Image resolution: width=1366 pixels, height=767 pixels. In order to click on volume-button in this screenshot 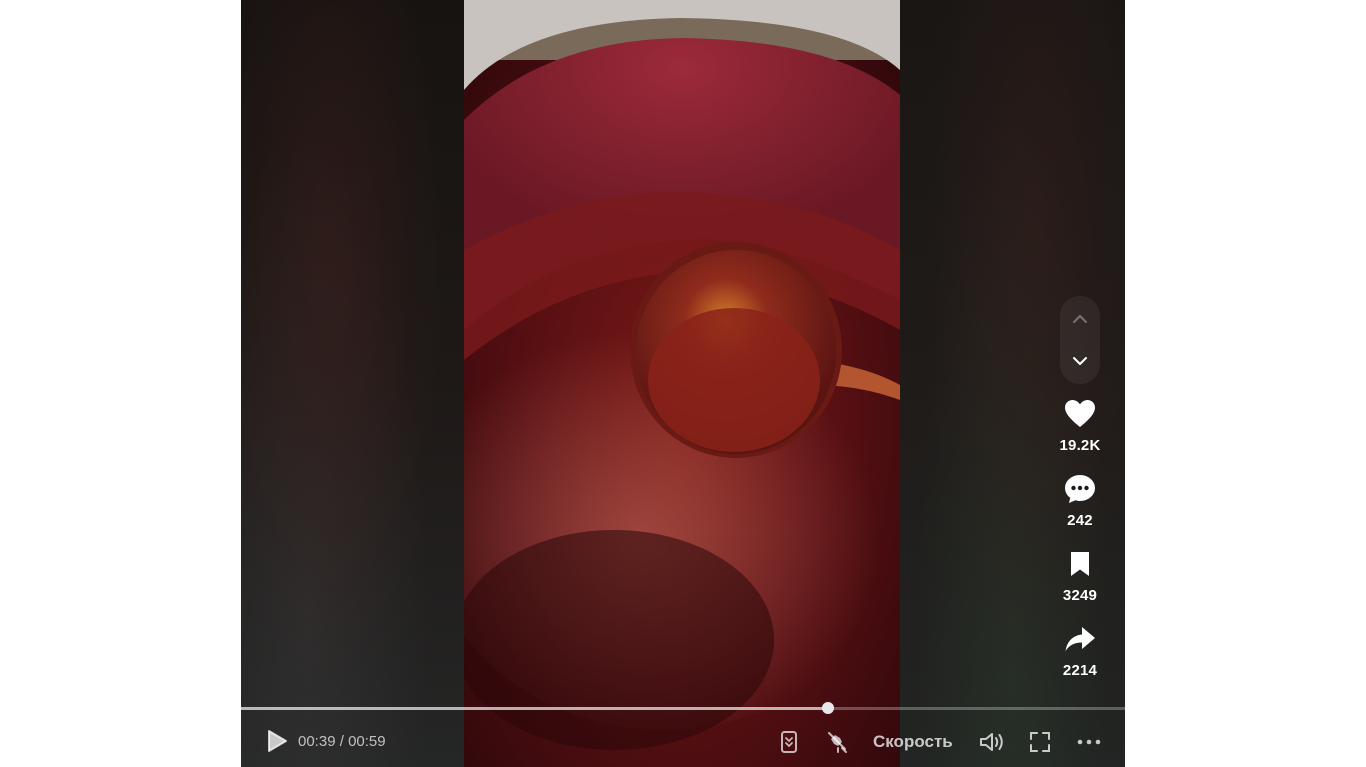, I will do `click(992, 742)`.